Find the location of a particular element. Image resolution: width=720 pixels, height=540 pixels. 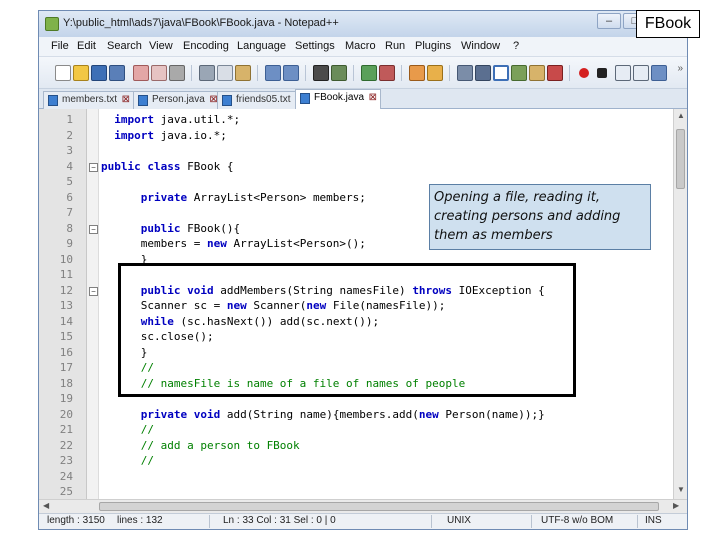

print-icon is located at coordinates (177, 73).